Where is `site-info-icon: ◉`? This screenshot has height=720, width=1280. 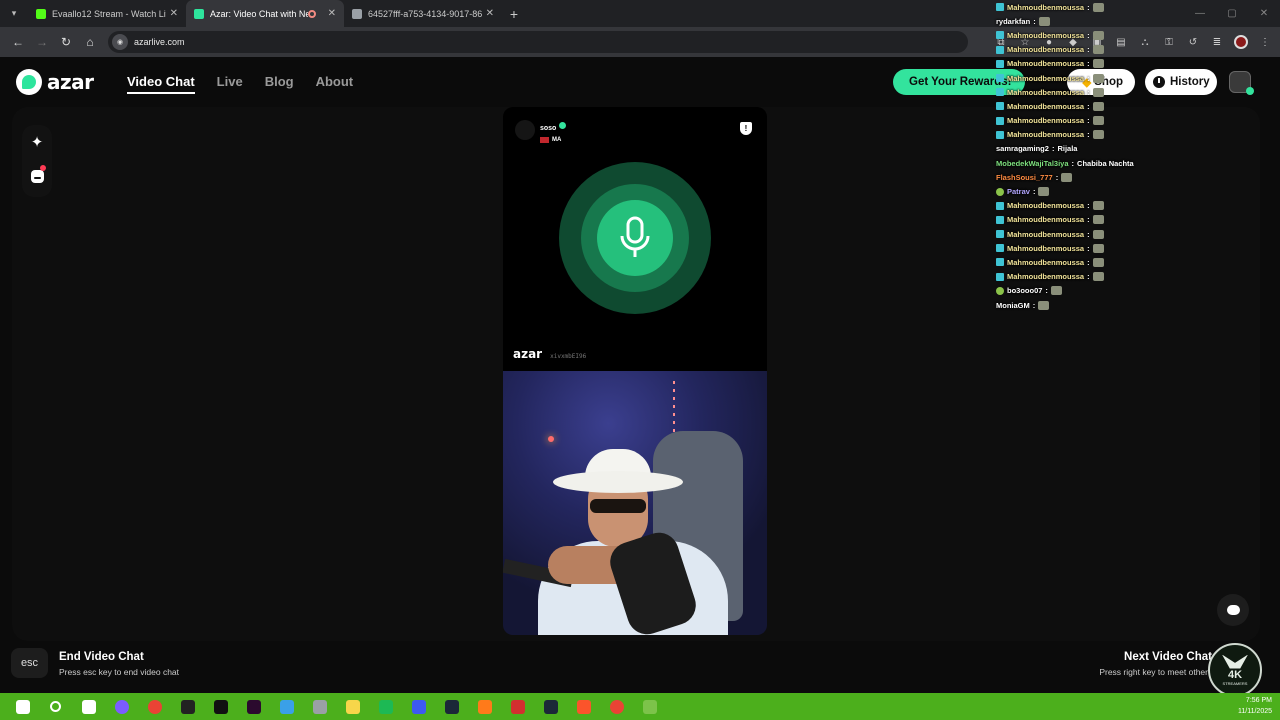
site-info-icon: ◉ is located at coordinates (120, 42).